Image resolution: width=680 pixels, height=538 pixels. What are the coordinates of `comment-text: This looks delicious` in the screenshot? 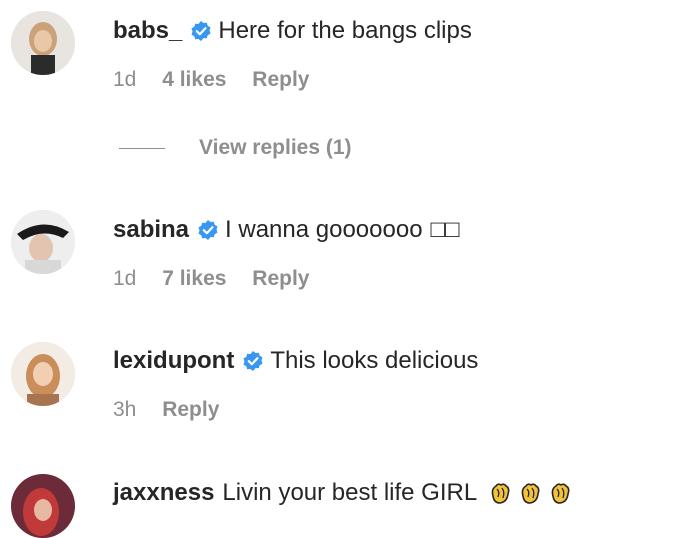 It's located at (374, 360).